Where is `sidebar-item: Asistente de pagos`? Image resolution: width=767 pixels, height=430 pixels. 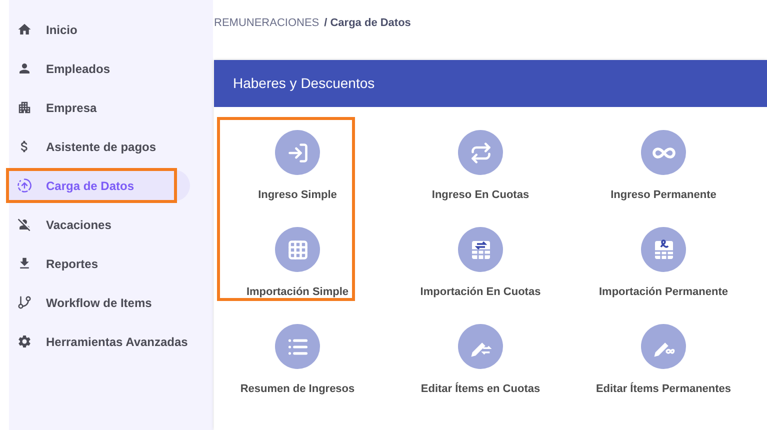 sidebar-item: Asistente de pagos is located at coordinates (99, 146).